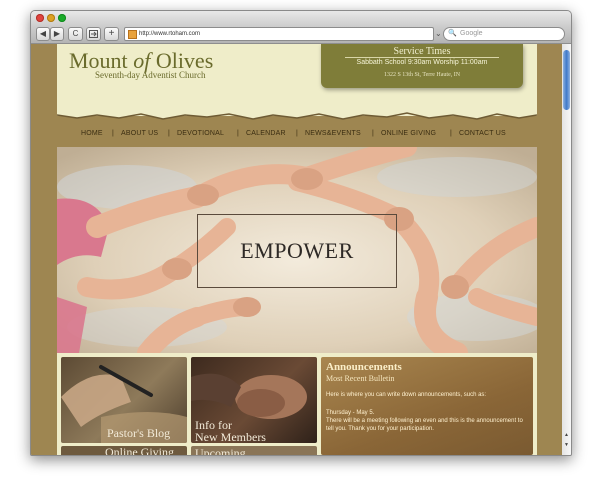 The image size is (600, 486). I want to click on pastors-blog-label: Pastor's Blog, so click(139, 433).